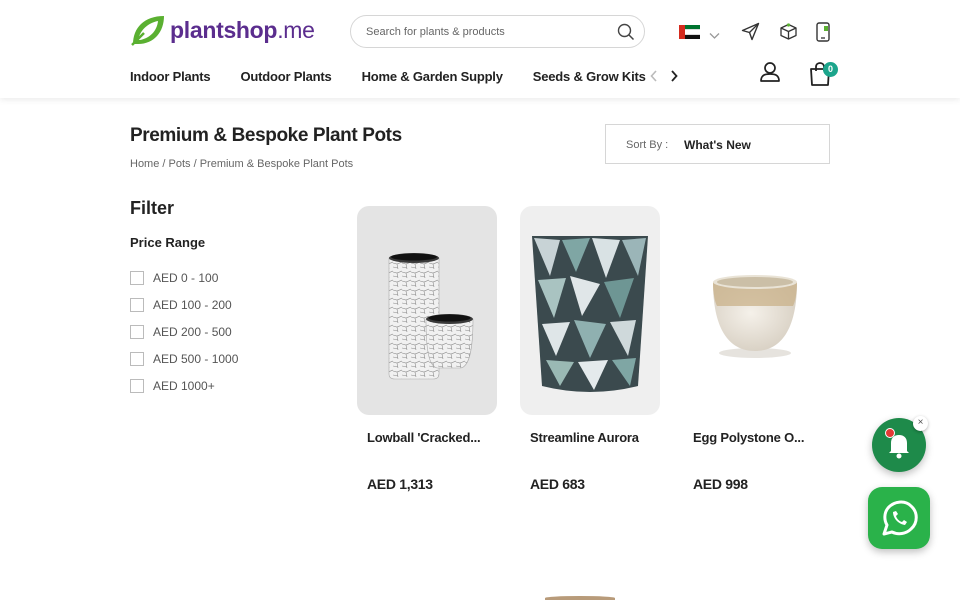 This screenshot has width=960, height=600. What do you see at coordinates (589, 76) in the screenshot?
I see `nav-item-seeds-grow-kits: Seeds & Grow Kits` at bounding box center [589, 76].